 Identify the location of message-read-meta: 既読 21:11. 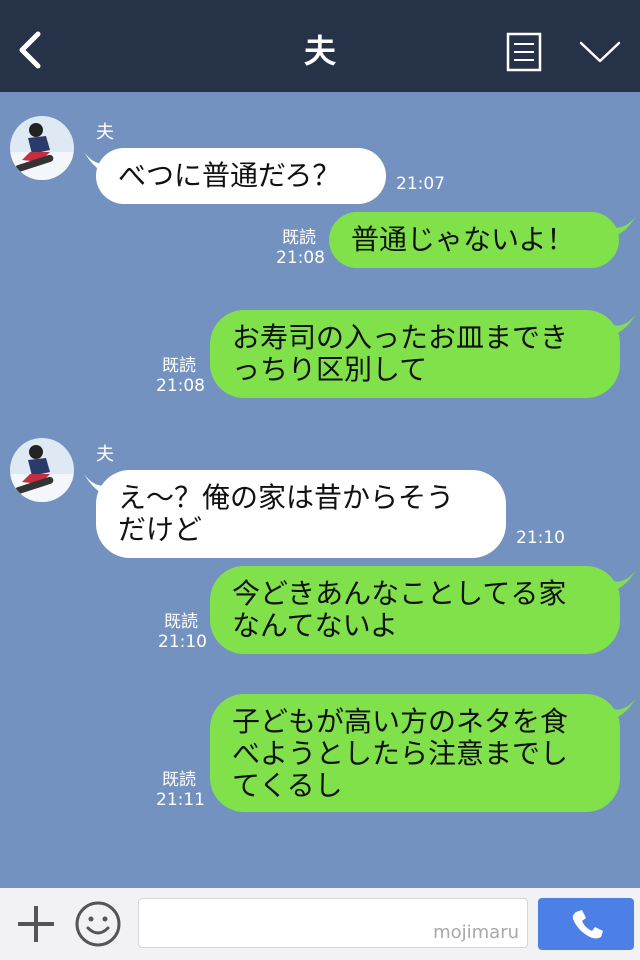
(180, 790).